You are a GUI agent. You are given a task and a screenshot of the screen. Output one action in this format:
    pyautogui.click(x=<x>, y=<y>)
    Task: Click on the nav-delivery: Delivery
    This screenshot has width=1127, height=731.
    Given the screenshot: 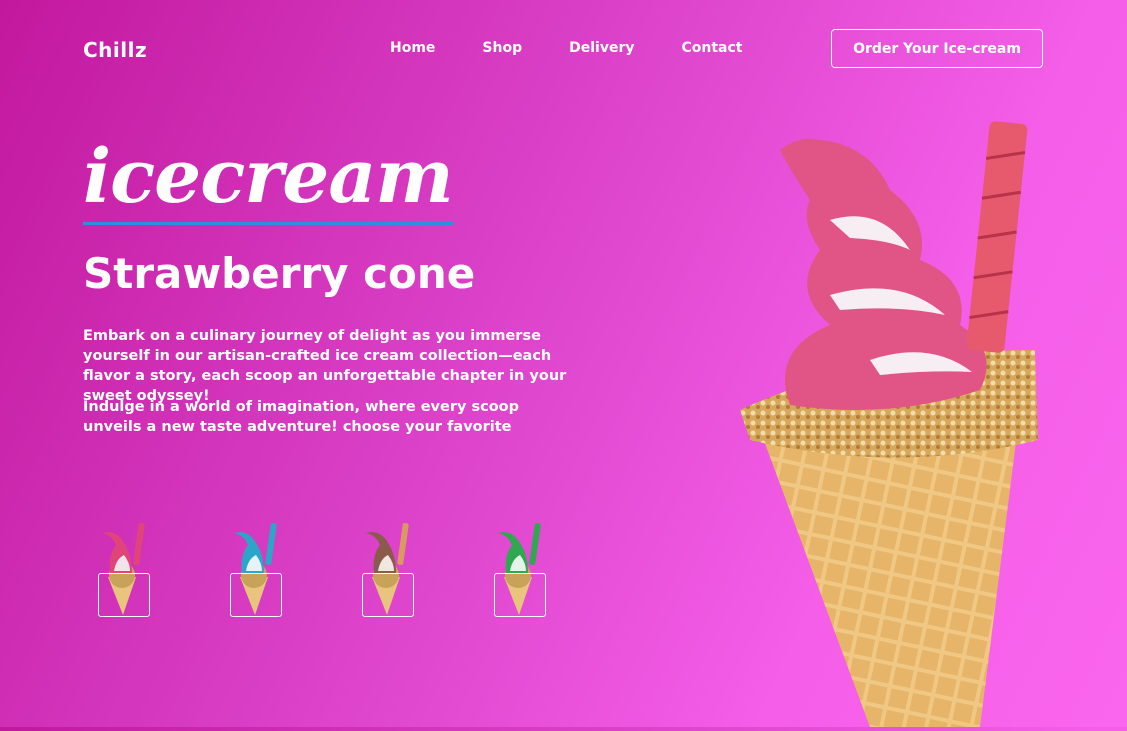 What is the action you would take?
    pyautogui.click(x=601, y=48)
    